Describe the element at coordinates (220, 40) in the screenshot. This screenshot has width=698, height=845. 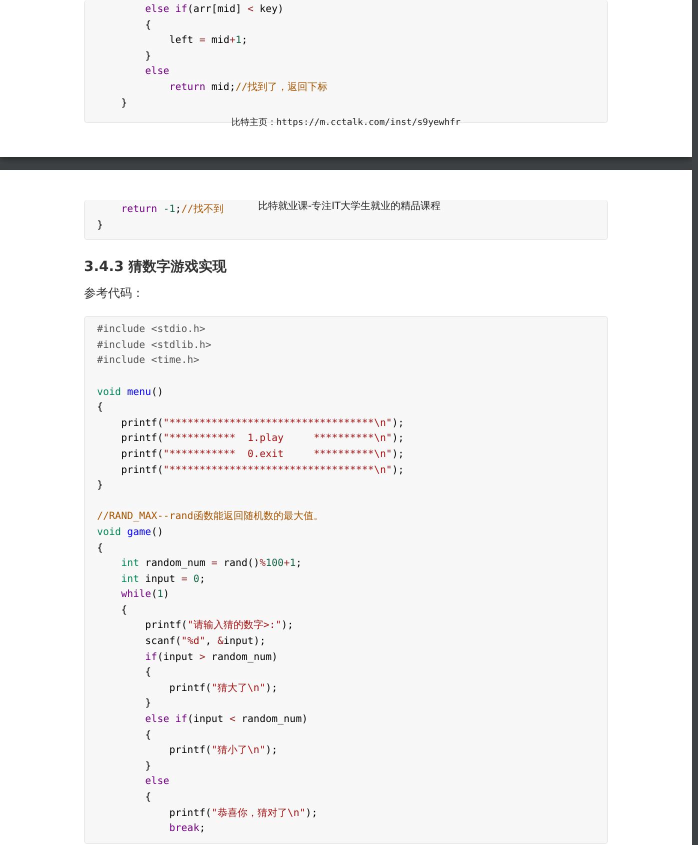
I see `code-text: mid` at that location.